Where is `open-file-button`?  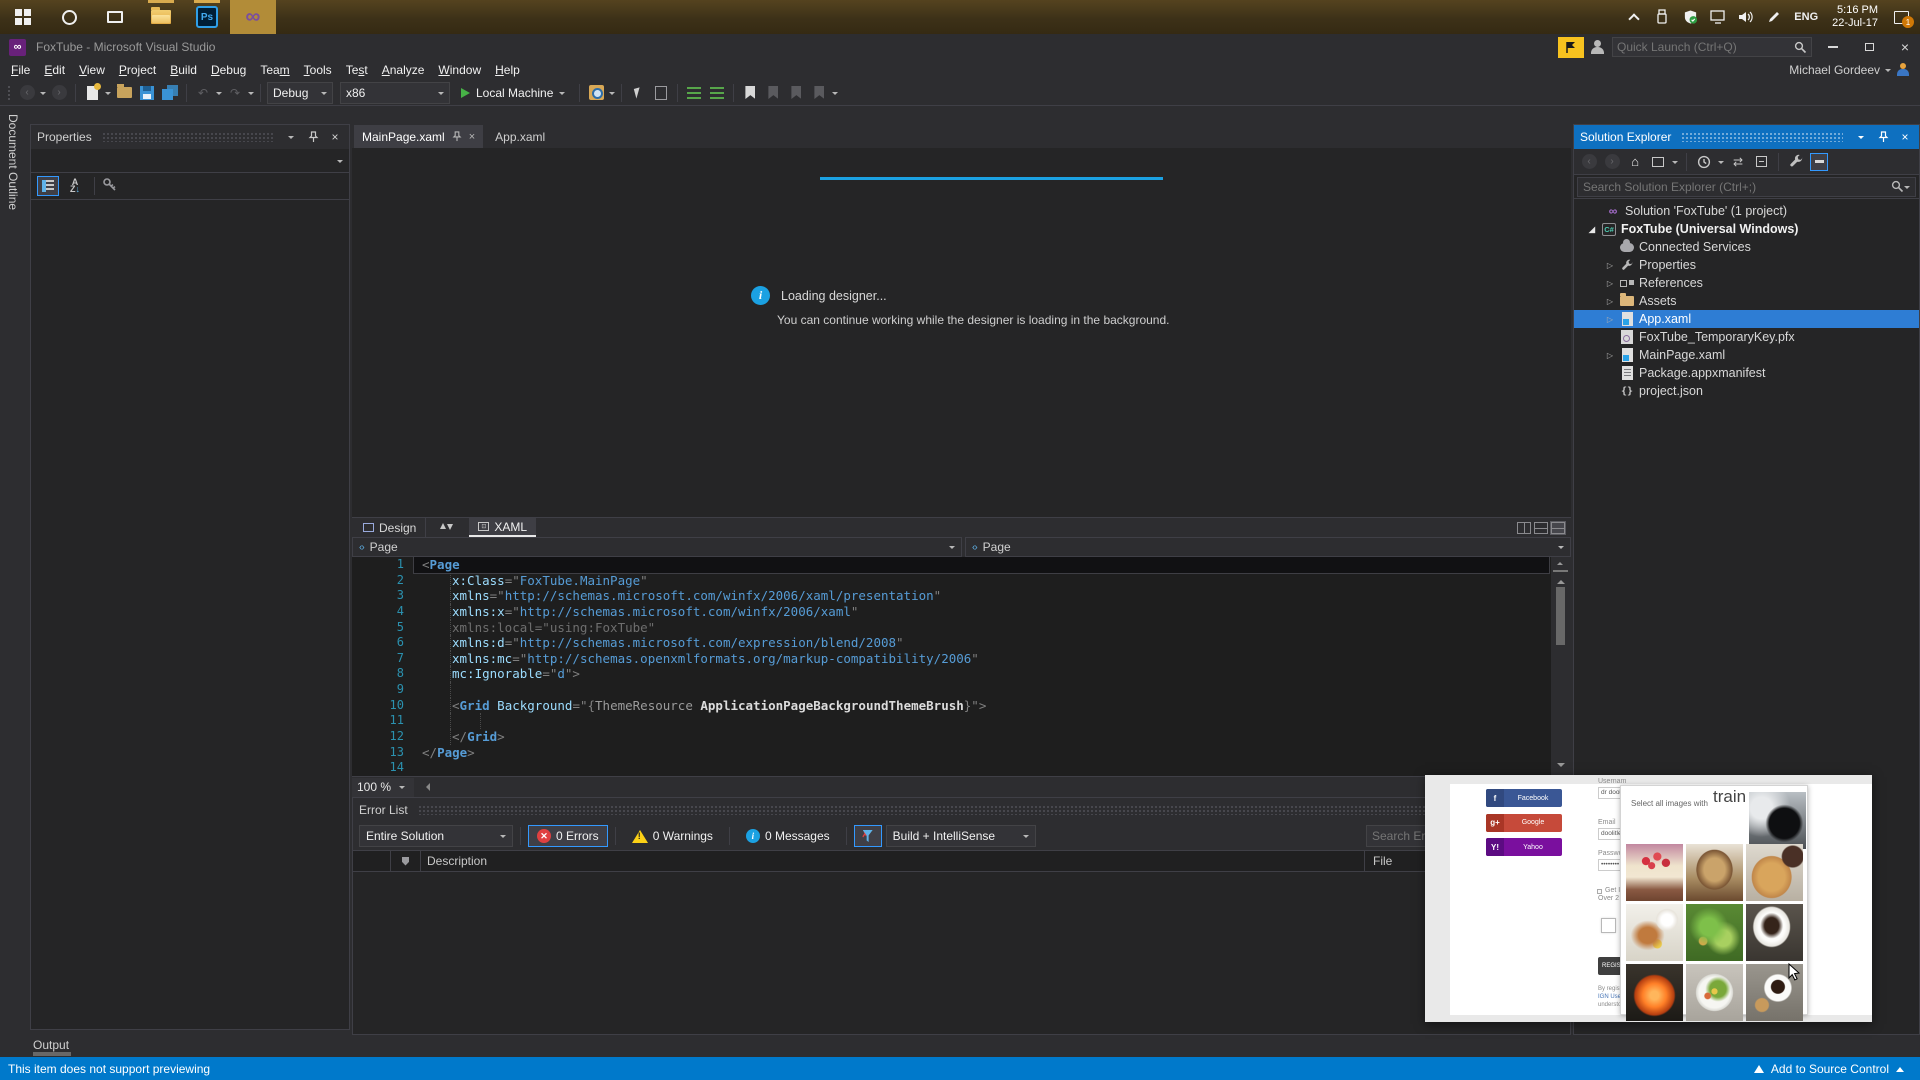 open-file-button is located at coordinates (124, 93).